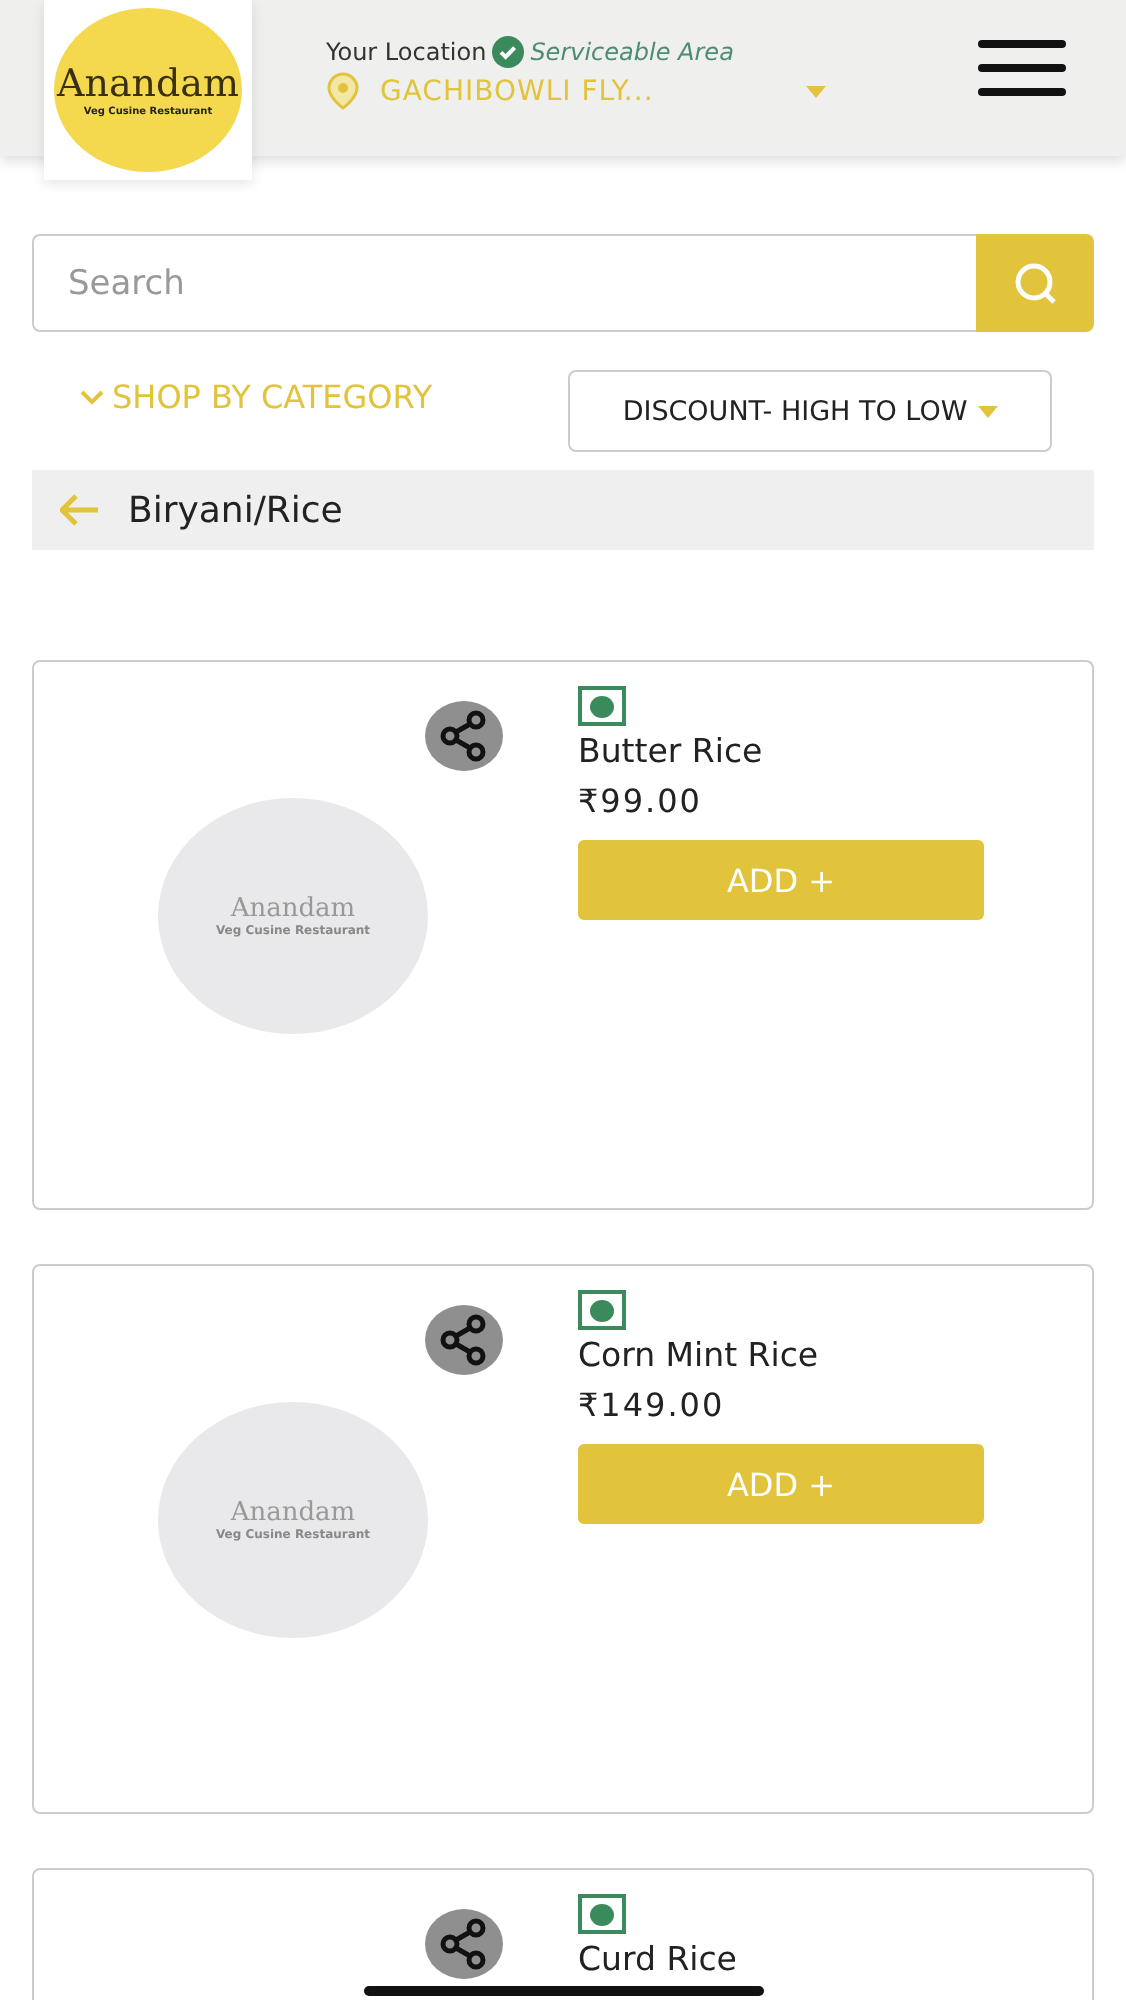 This screenshot has height=2000, width=1126. What do you see at coordinates (698, 1355) in the screenshot?
I see `product-name: Corn Mint Rice` at bounding box center [698, 1355].